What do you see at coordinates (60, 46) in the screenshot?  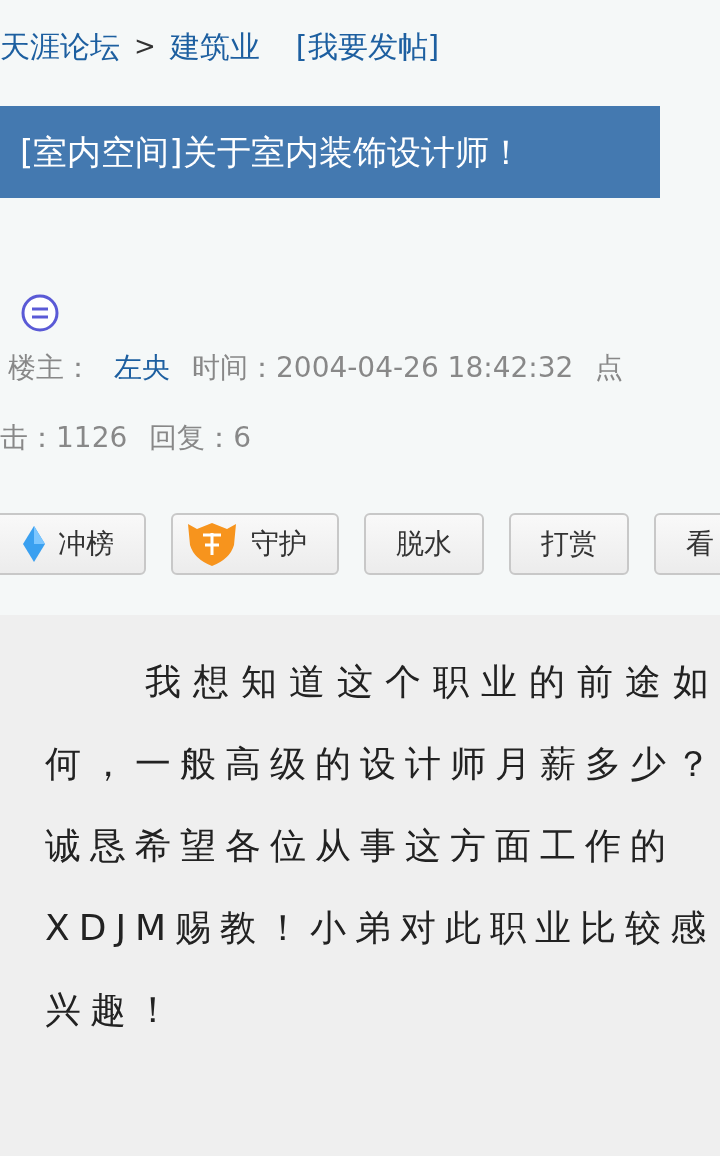 I see `breadcrumb-link: 天涯论坛` at bounding box center [60, 46].